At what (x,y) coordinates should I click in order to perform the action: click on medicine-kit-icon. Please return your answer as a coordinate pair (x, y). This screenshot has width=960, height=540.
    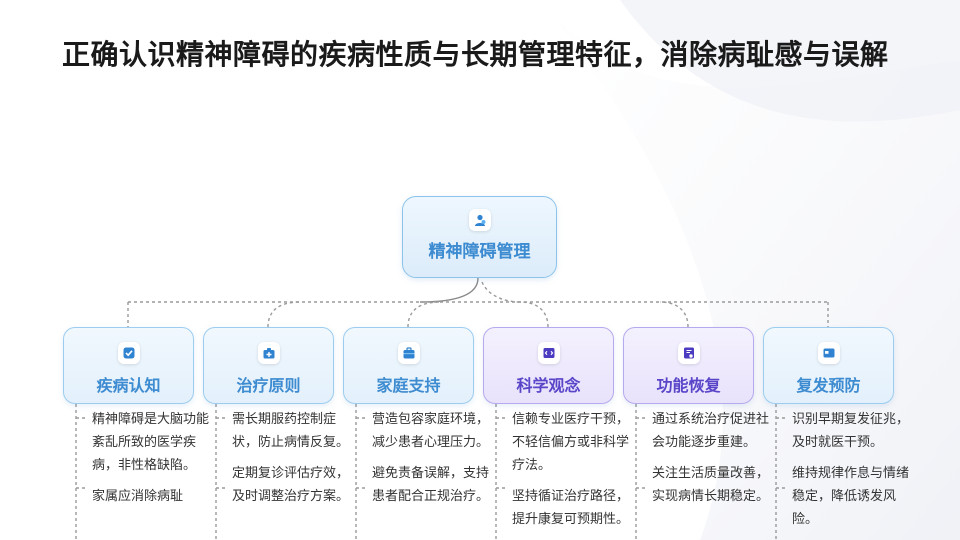
    Looking at the image, I should click on (268, 353).